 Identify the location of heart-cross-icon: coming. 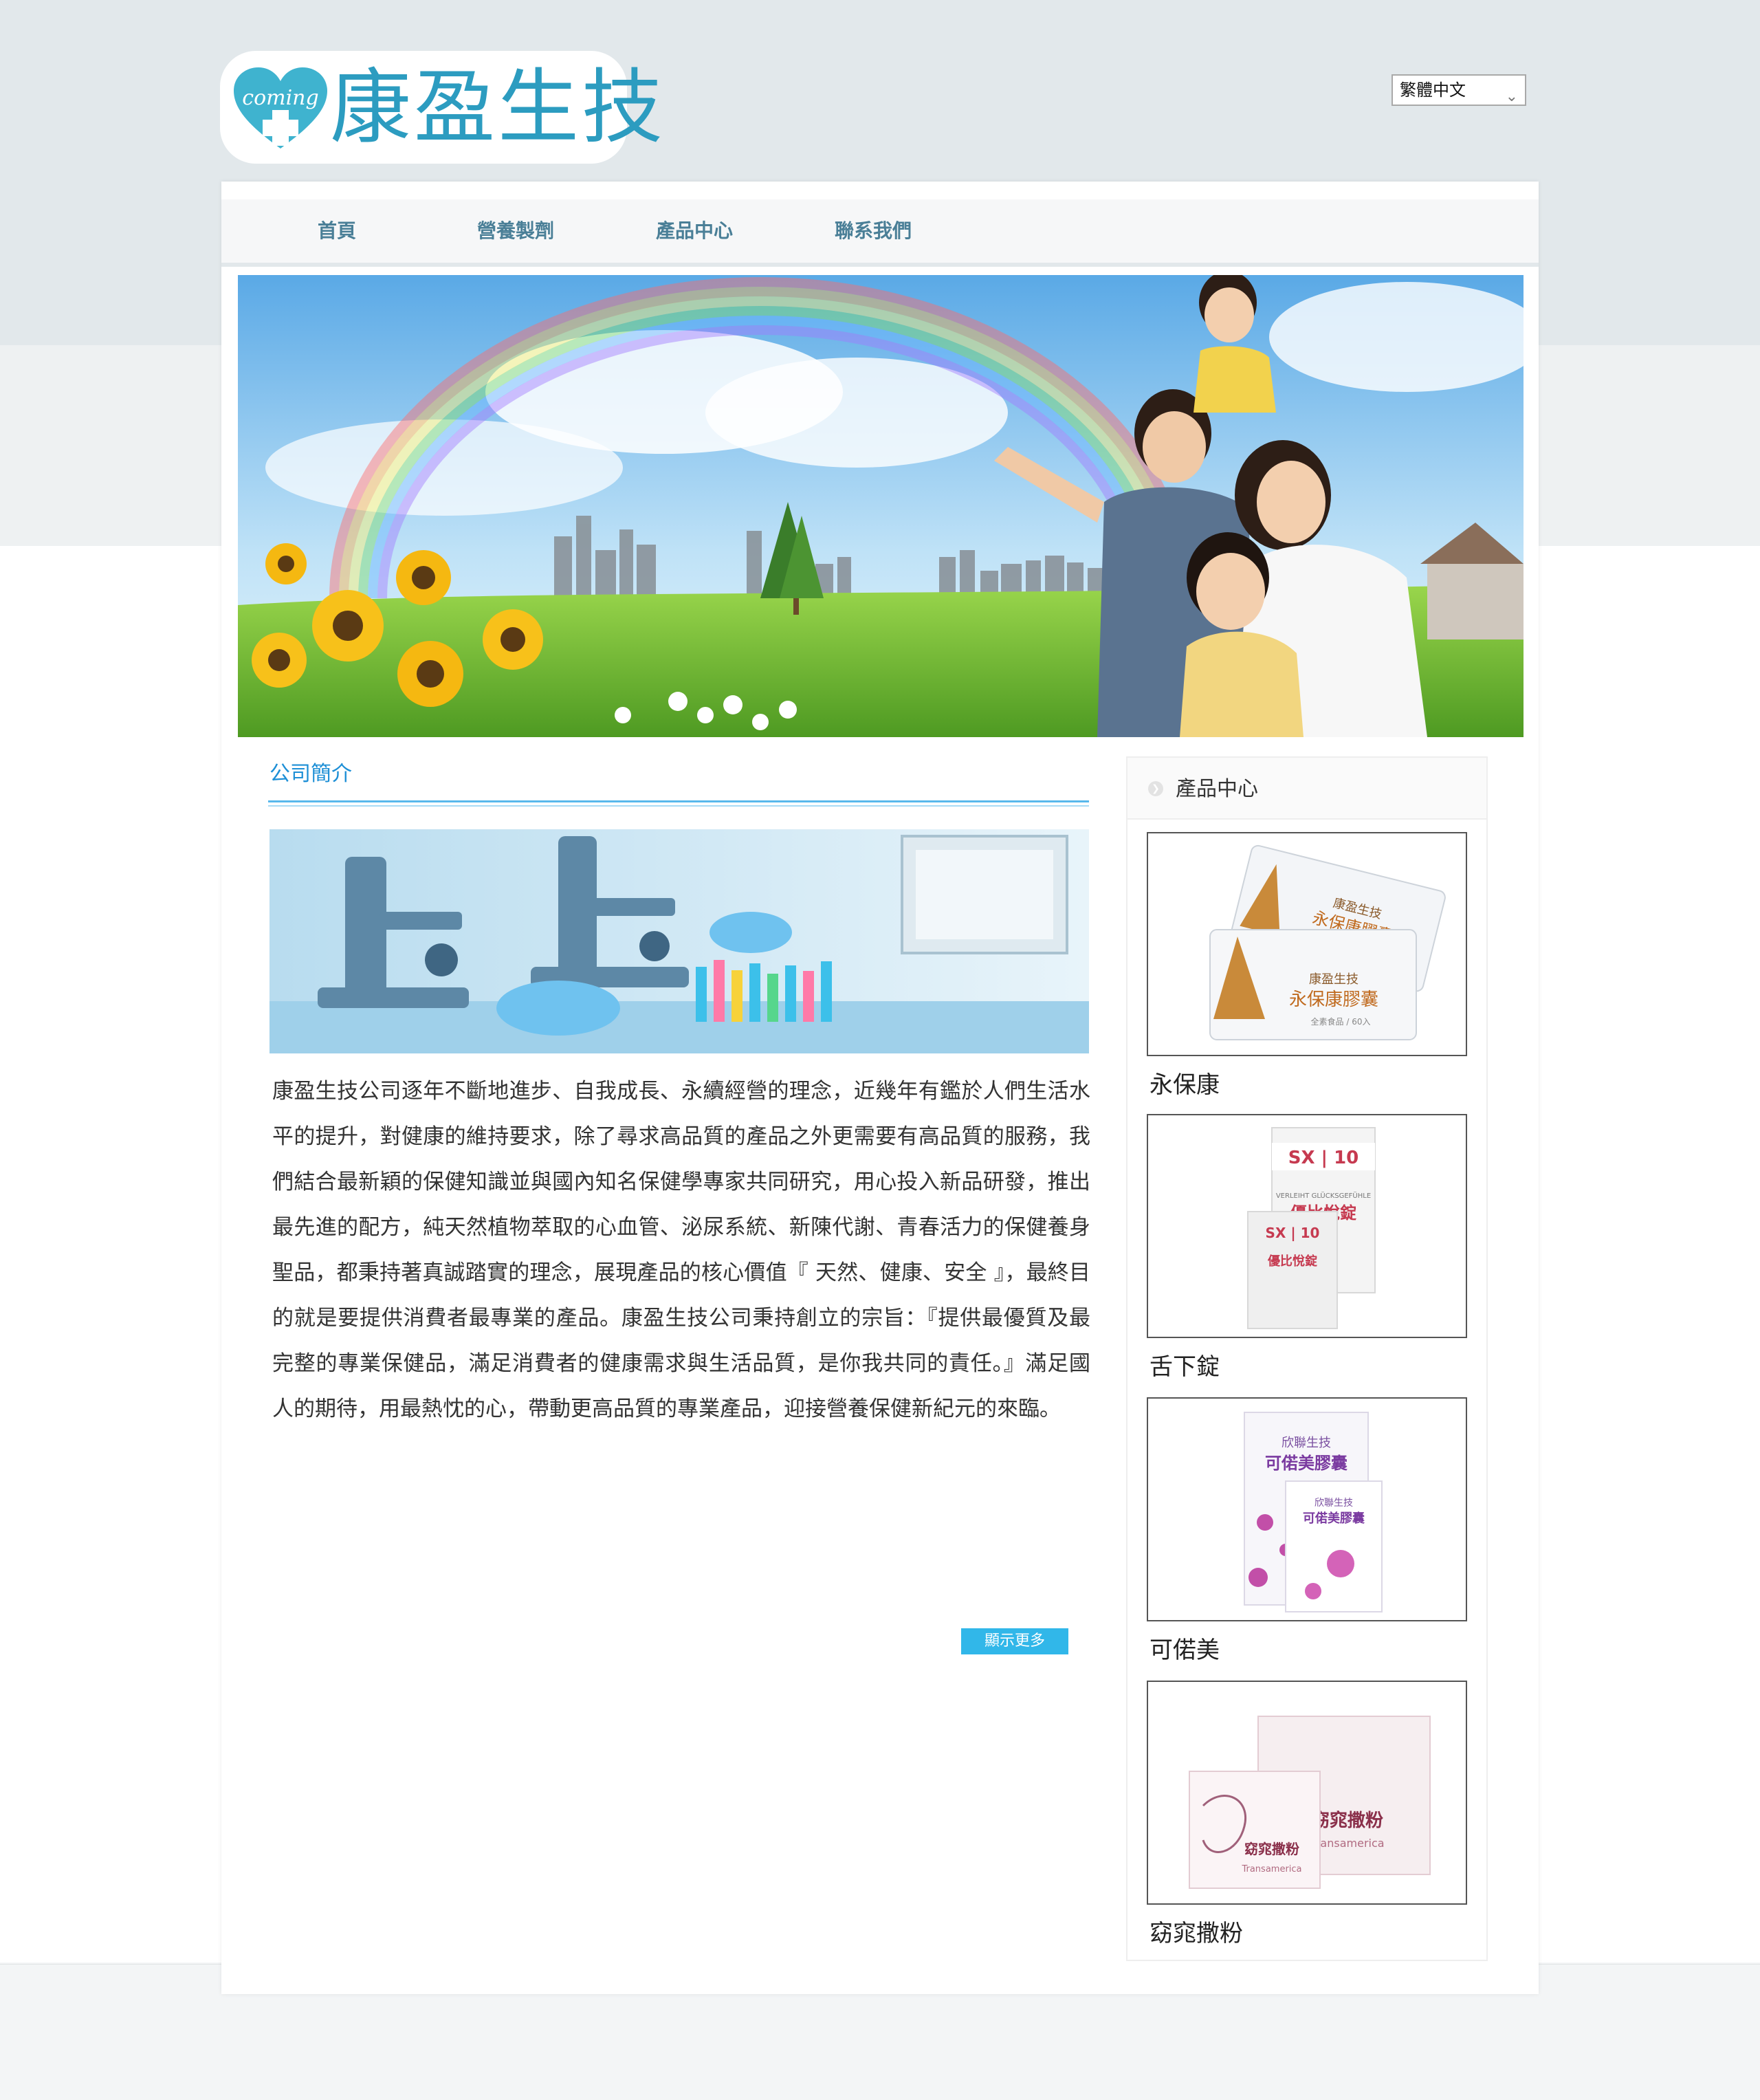
(280, 108).